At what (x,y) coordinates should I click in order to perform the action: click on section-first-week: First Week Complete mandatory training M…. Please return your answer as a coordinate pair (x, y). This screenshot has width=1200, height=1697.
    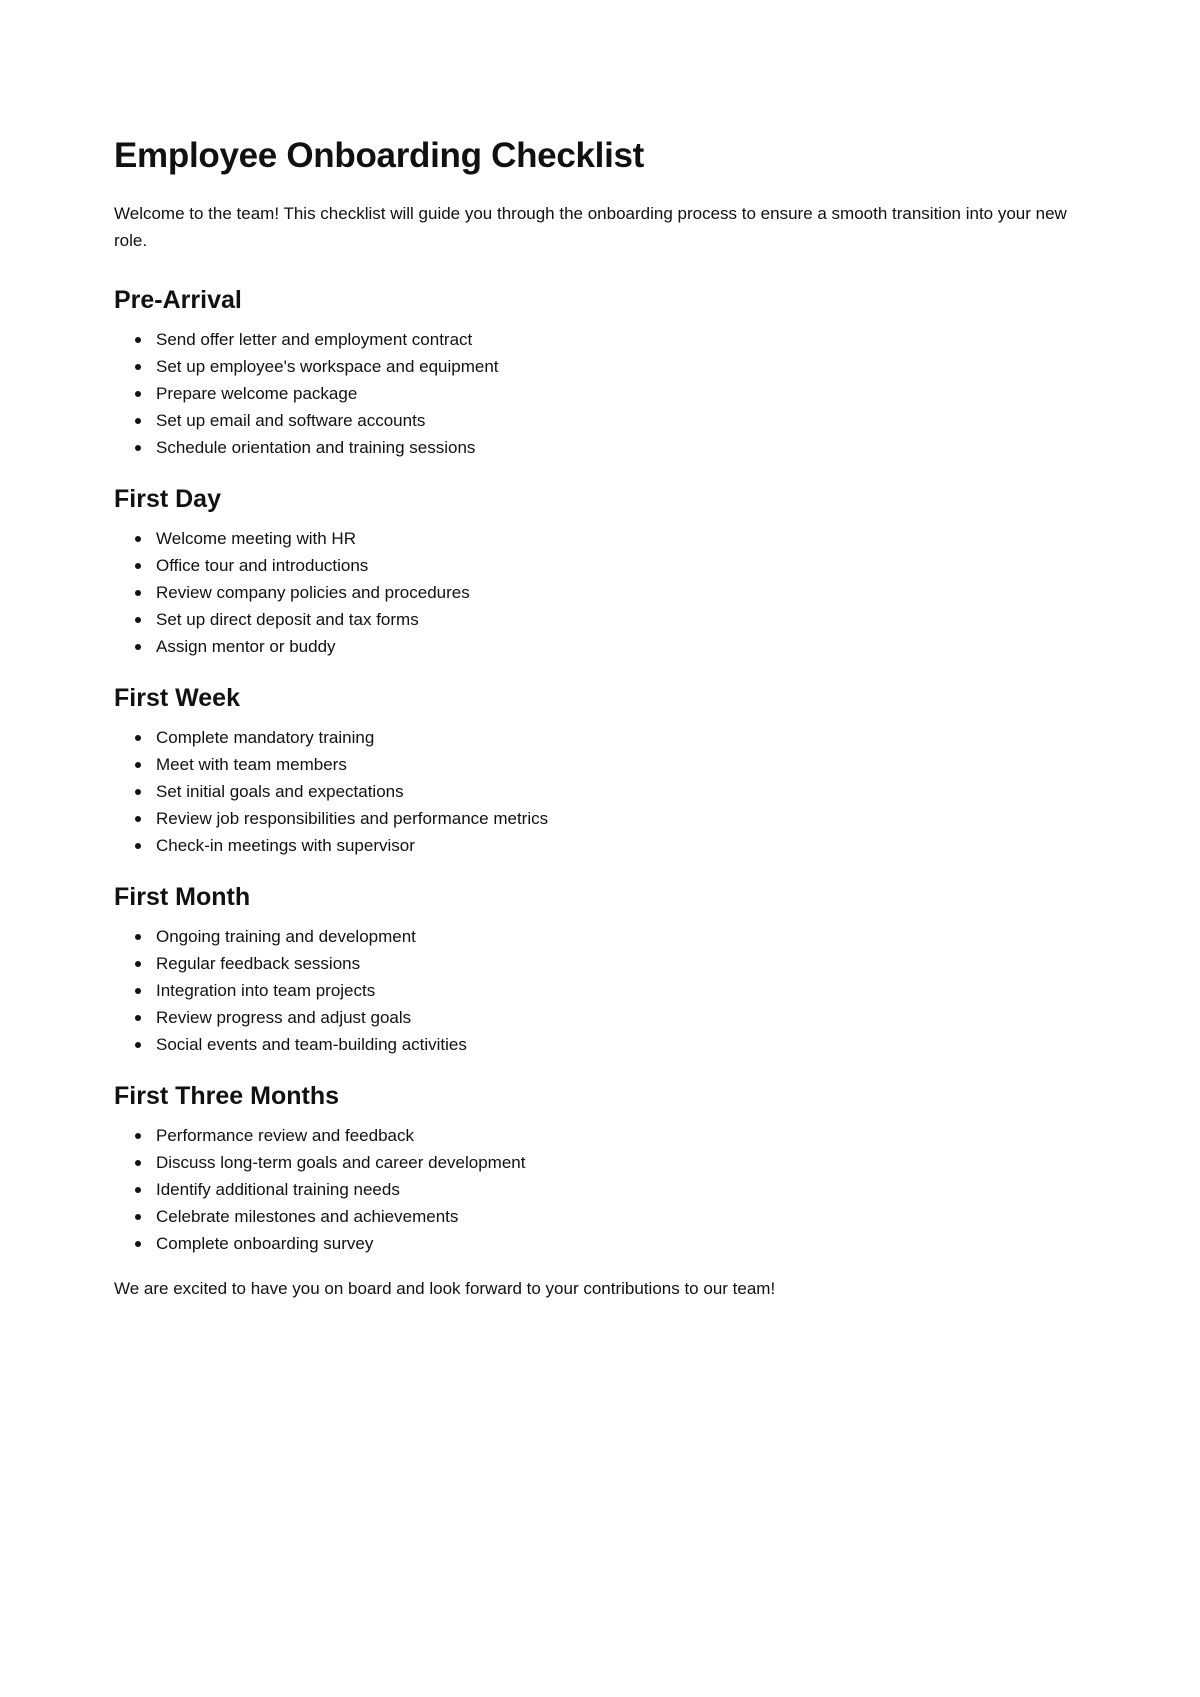
    Looking at the image, I should click on (600, 770).